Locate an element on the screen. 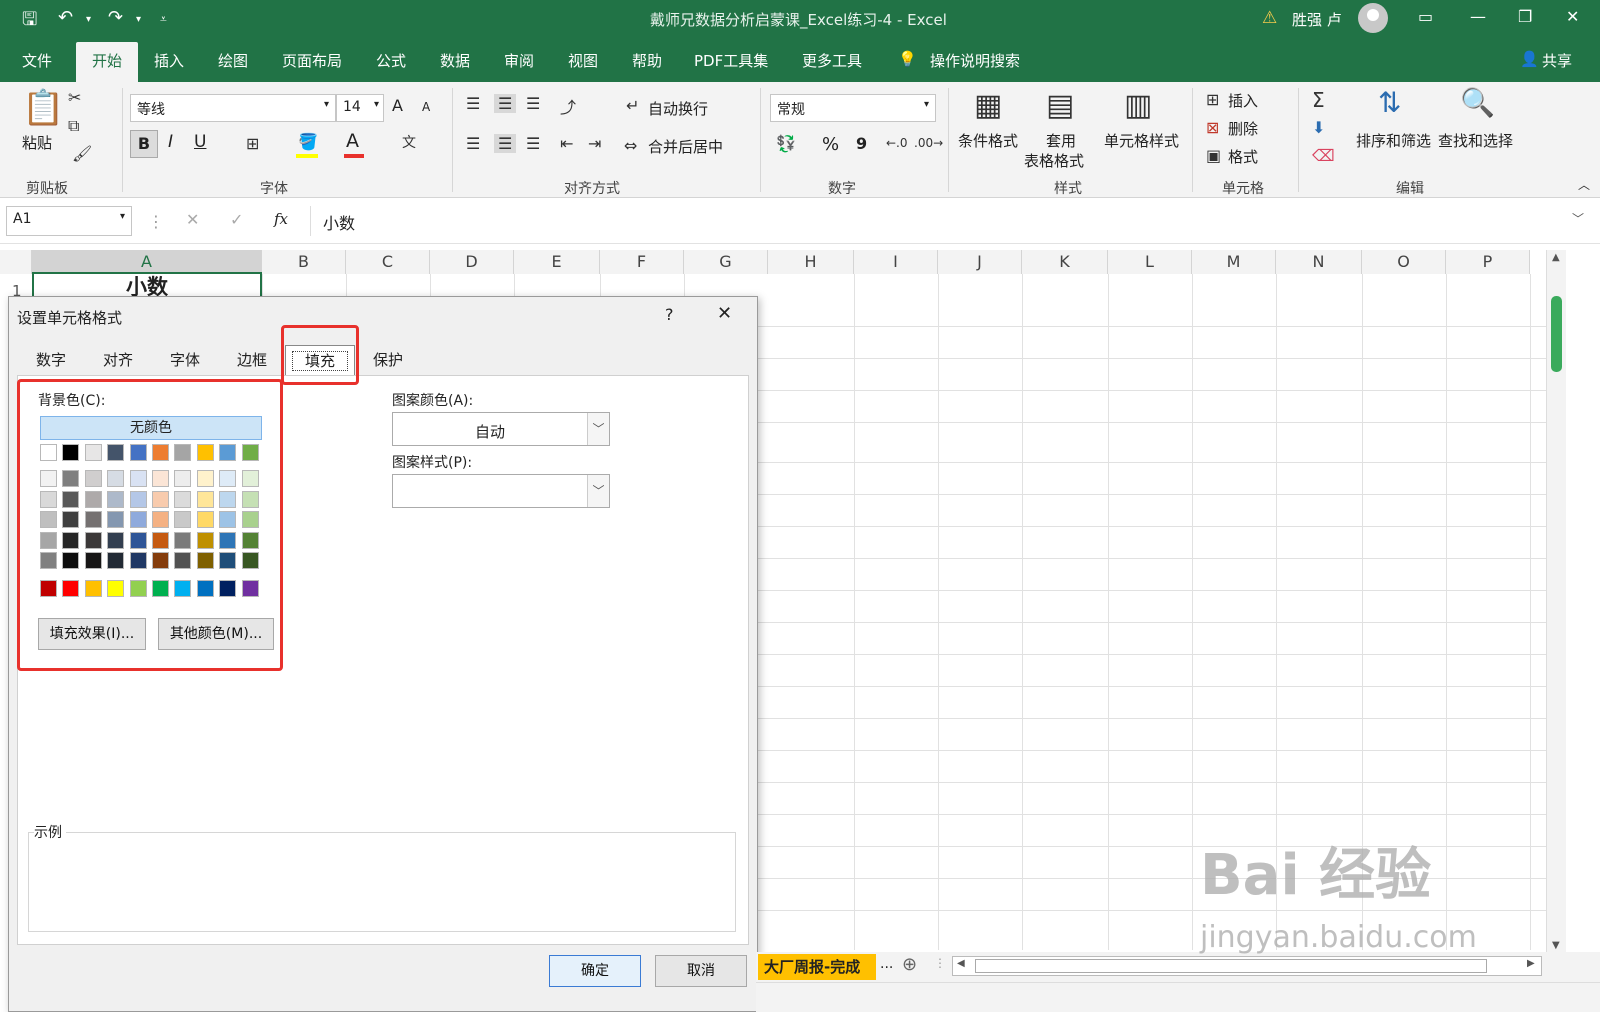 The height and width of the screenshot is (1012, 1600). merge-center-button: 合并后居中 is located at coordinates (685, 146).